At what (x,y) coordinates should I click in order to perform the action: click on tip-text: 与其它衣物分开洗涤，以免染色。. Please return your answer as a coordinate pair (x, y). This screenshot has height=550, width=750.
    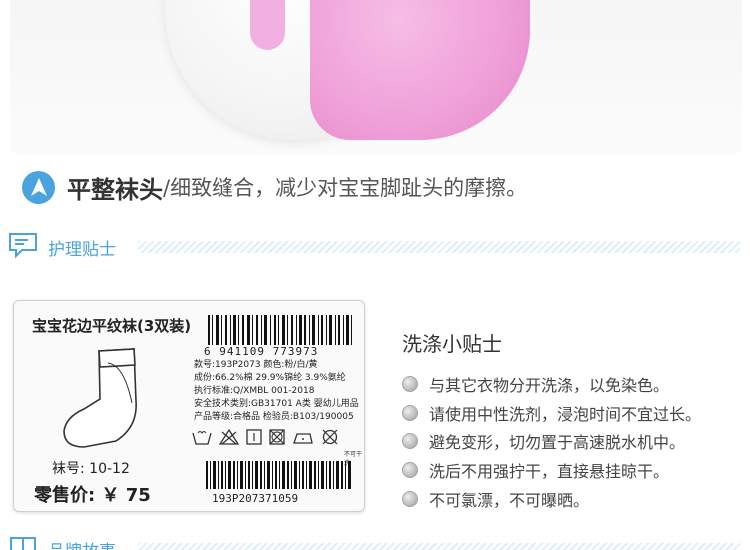
    Looking at the image, I should click on (549, 386).